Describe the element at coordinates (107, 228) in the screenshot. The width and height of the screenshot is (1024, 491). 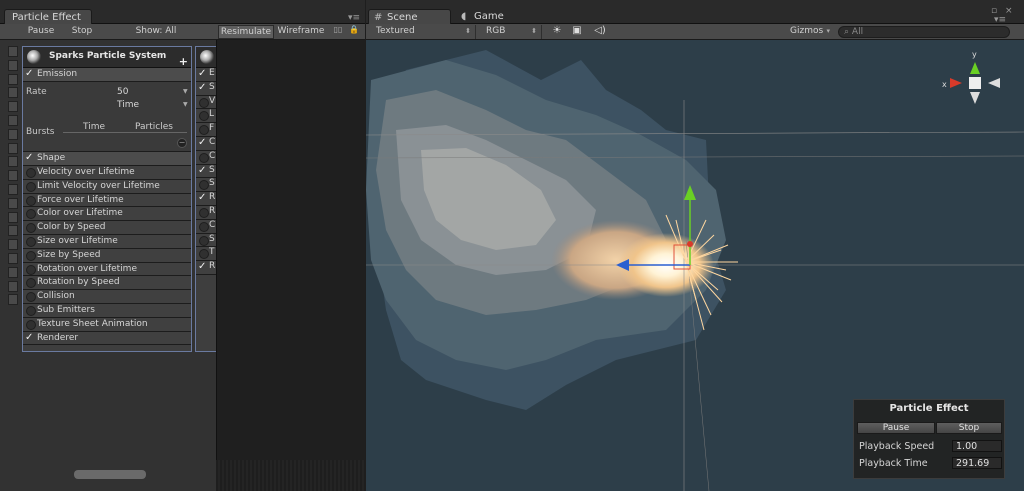
I see `module-row: Color by Speed` at that location.